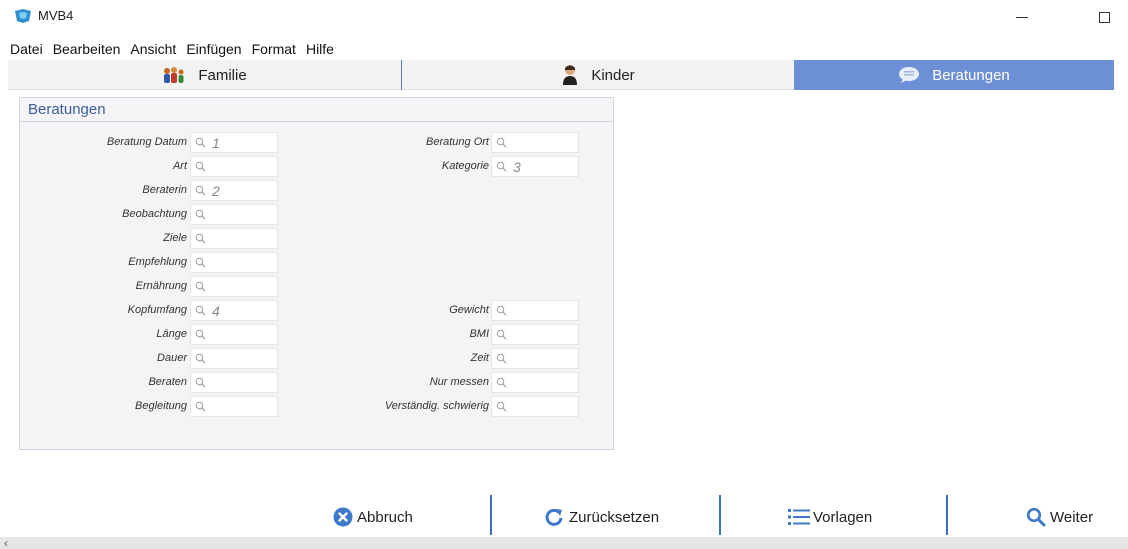 Image resolution: width=1128 pixels, height=549 pixels. Describe the element at coordinates (479, 334) in the screenshot. I see `label-bmi: BMI` at that location.